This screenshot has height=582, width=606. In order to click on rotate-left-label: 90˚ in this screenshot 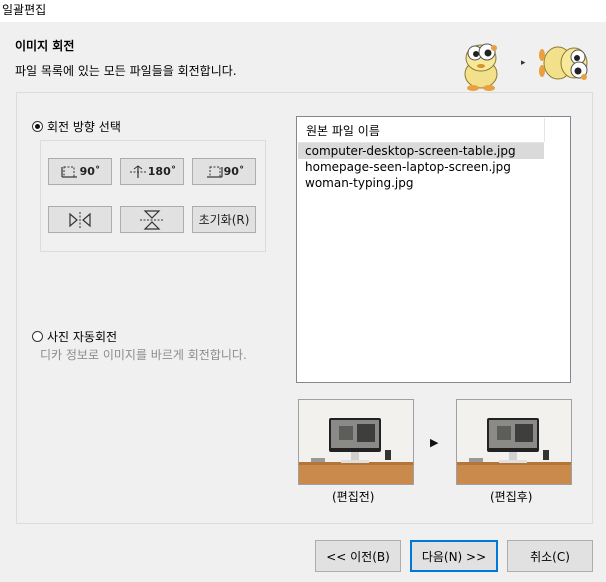, I will do `click(90, 171)`.